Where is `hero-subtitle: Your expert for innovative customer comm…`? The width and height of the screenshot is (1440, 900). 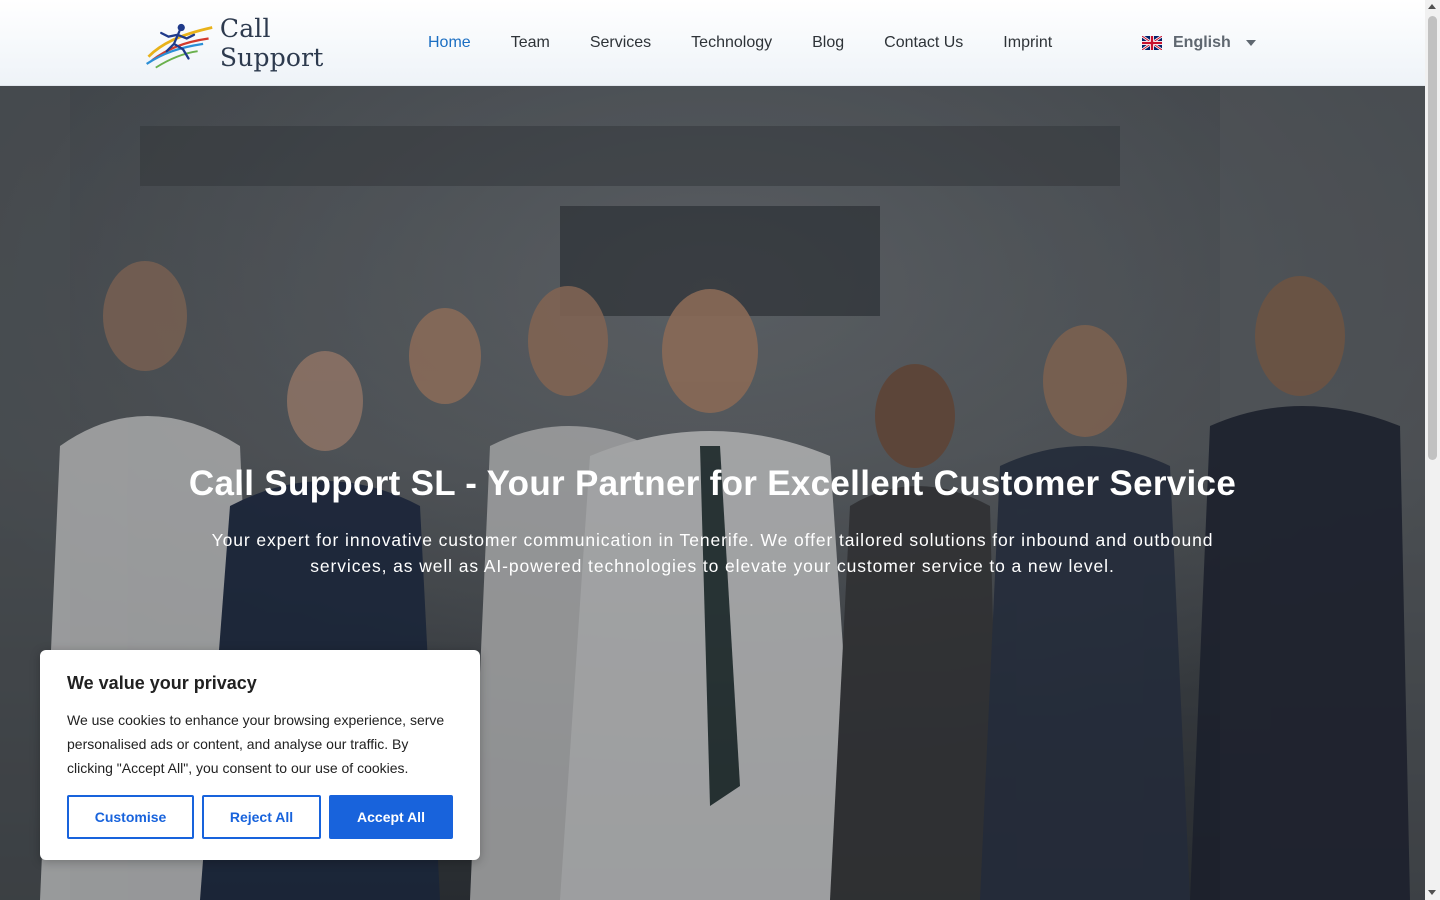
hero-subtitle: Your expert for innovative customer comm… is located at coordinates (712, 553).